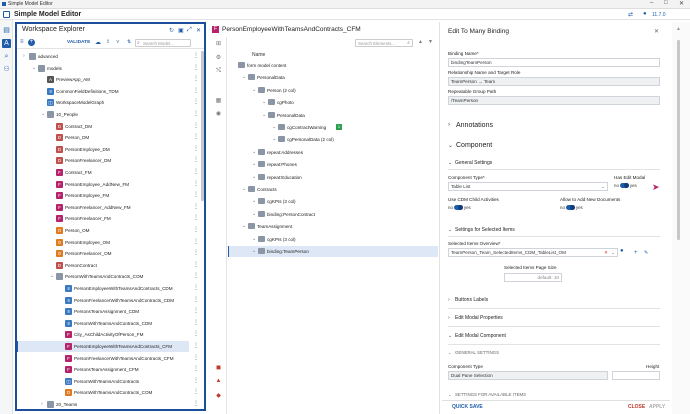  Describe the element at coordinates (78, 42) in the screenshot. I see `validate-button: VALIDATE` at that location.